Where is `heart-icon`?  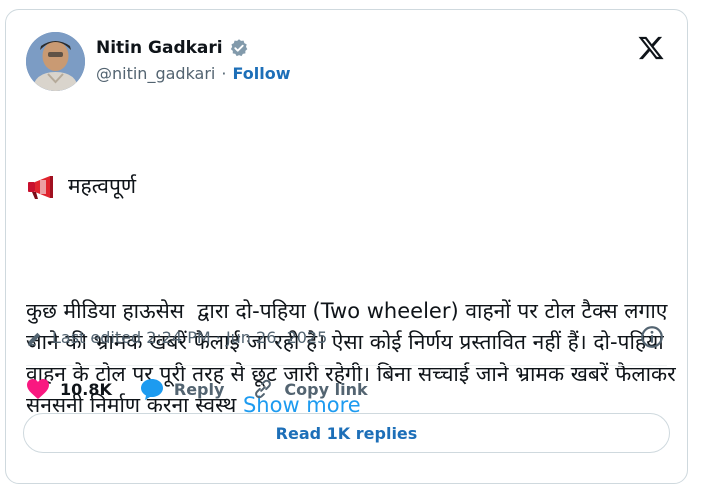 heart-icon is located at coordinates (38, 389).